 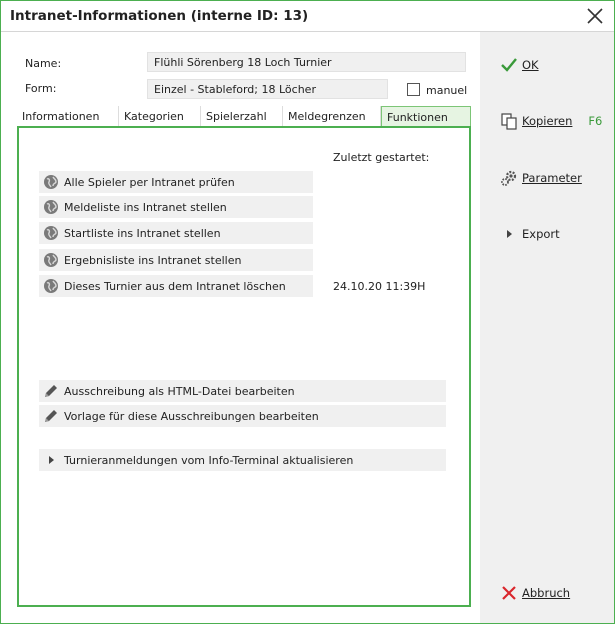 I want to click on publish-entry-list-button: Meldeliste ins Intranet stellen, so click(x=176, y=207).